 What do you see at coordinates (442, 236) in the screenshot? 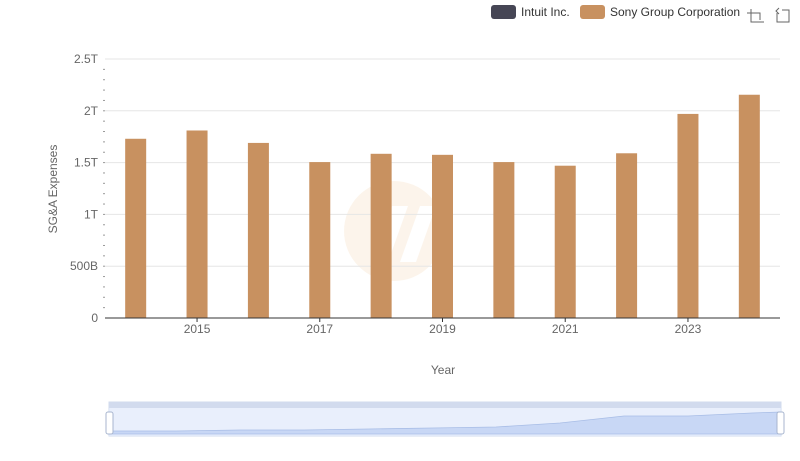
I see `bar-2019` at bounding box center [442, 236].